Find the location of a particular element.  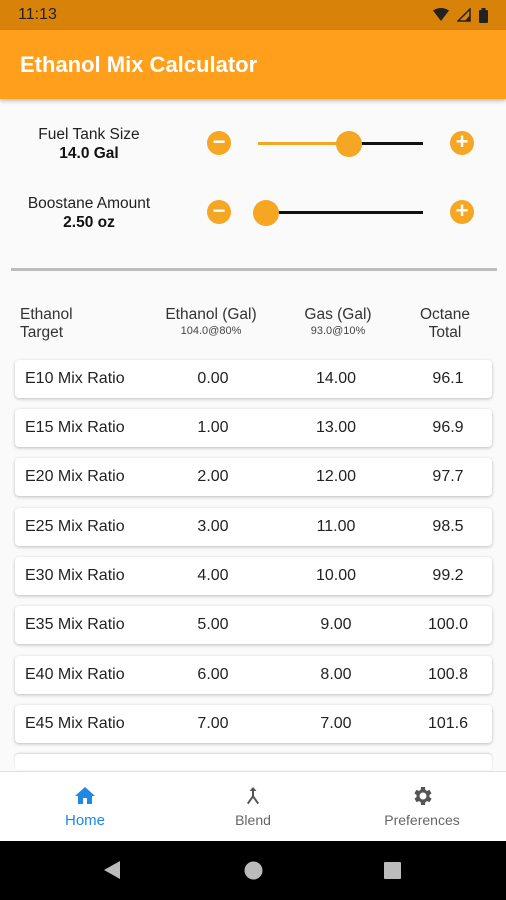

row-ethanol: 6.00 is located at coordinates (213, 674).